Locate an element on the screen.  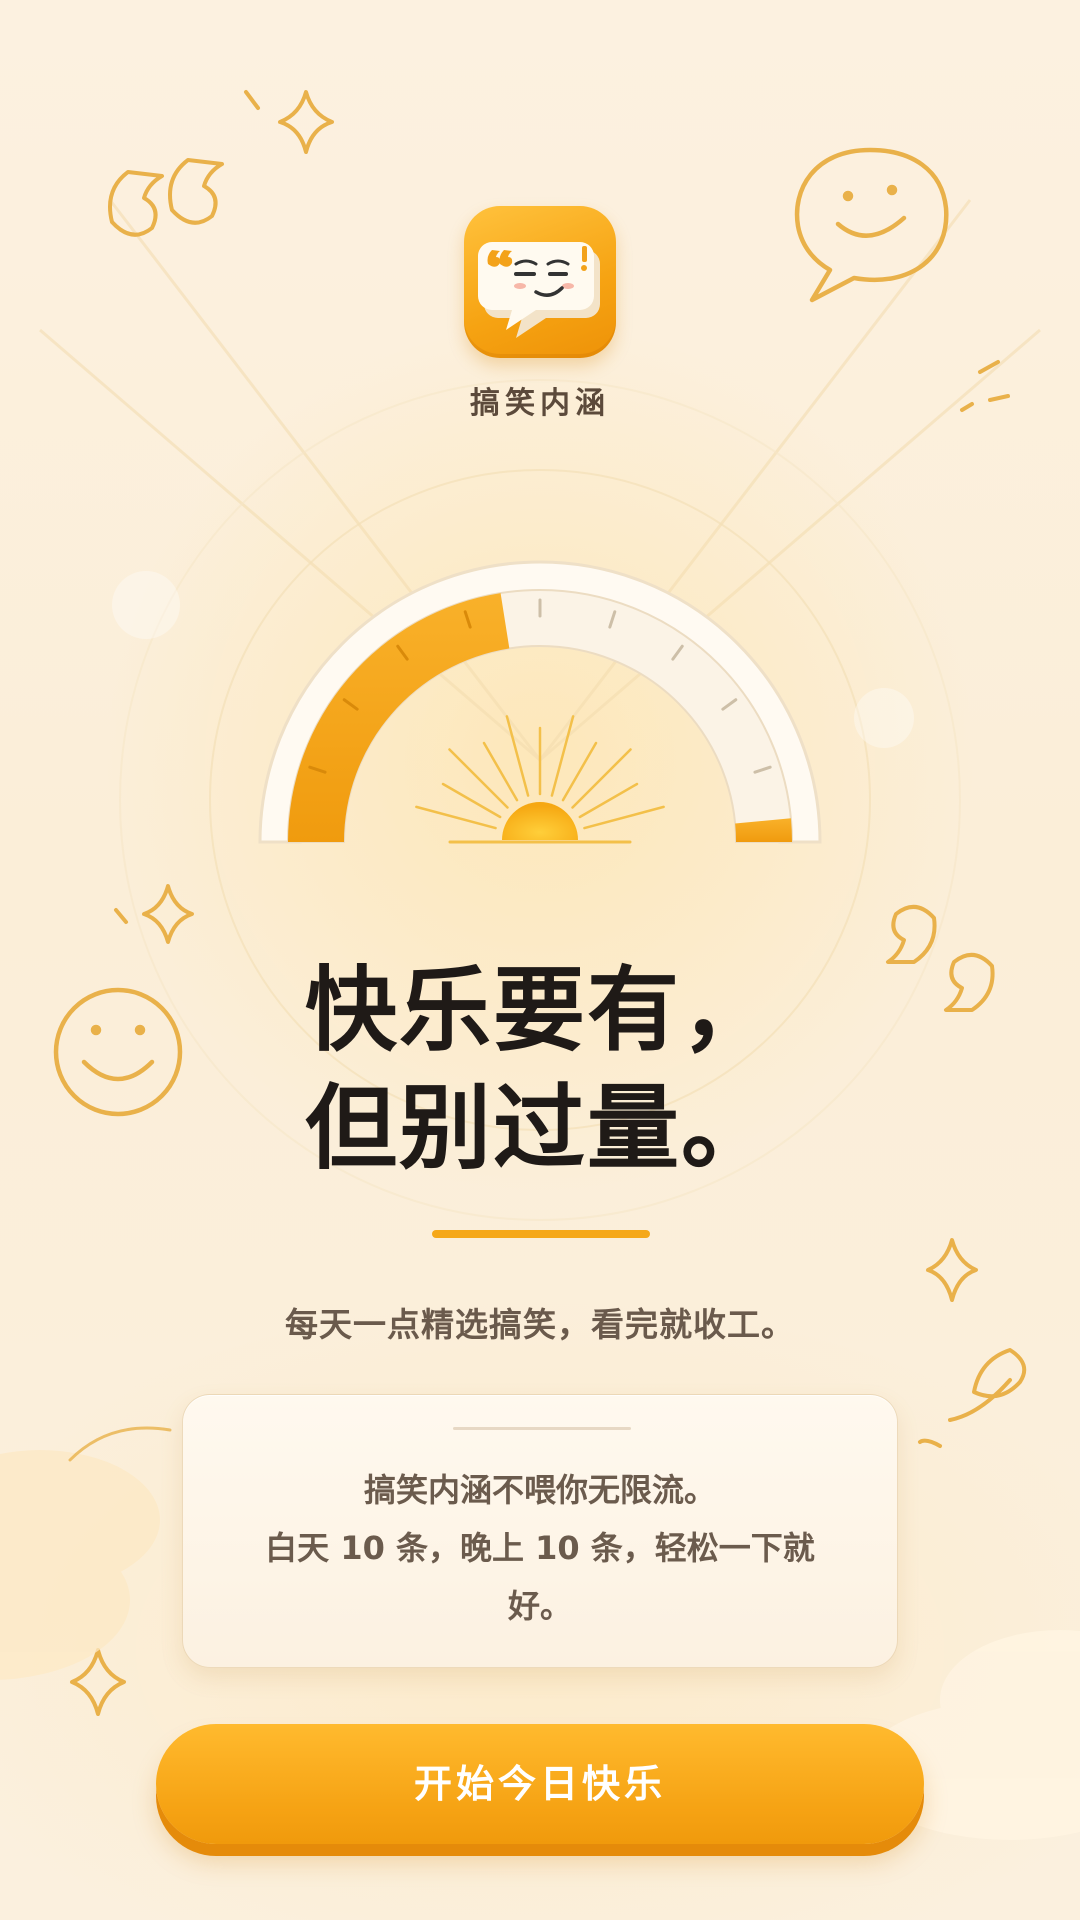
info-card-line-1: 搞笑内涵不喂你无限流。 is located at coordinates (539, 1490).